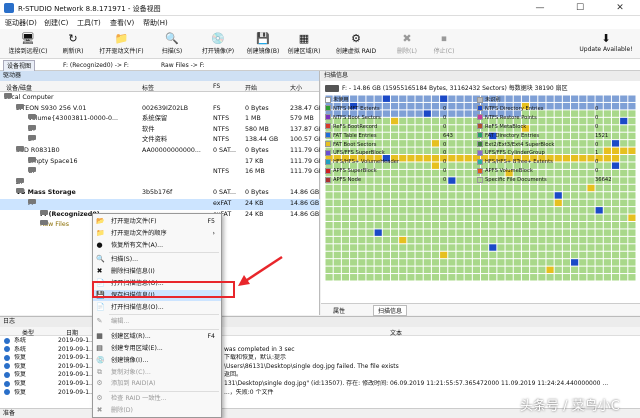  Describe the element at coordinates (540, 8) in the screenshot. I see `minimize-button: —` at that location.